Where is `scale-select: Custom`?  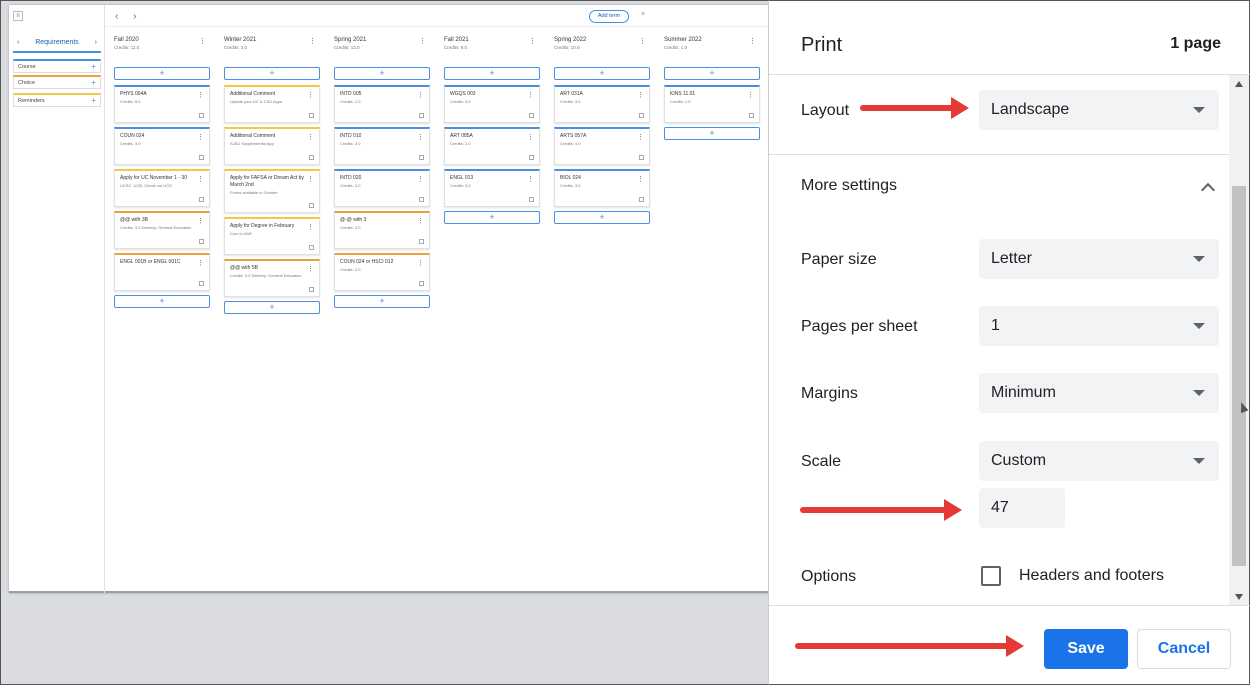
scale-select: Custom is located at coordinates (1099, 461).